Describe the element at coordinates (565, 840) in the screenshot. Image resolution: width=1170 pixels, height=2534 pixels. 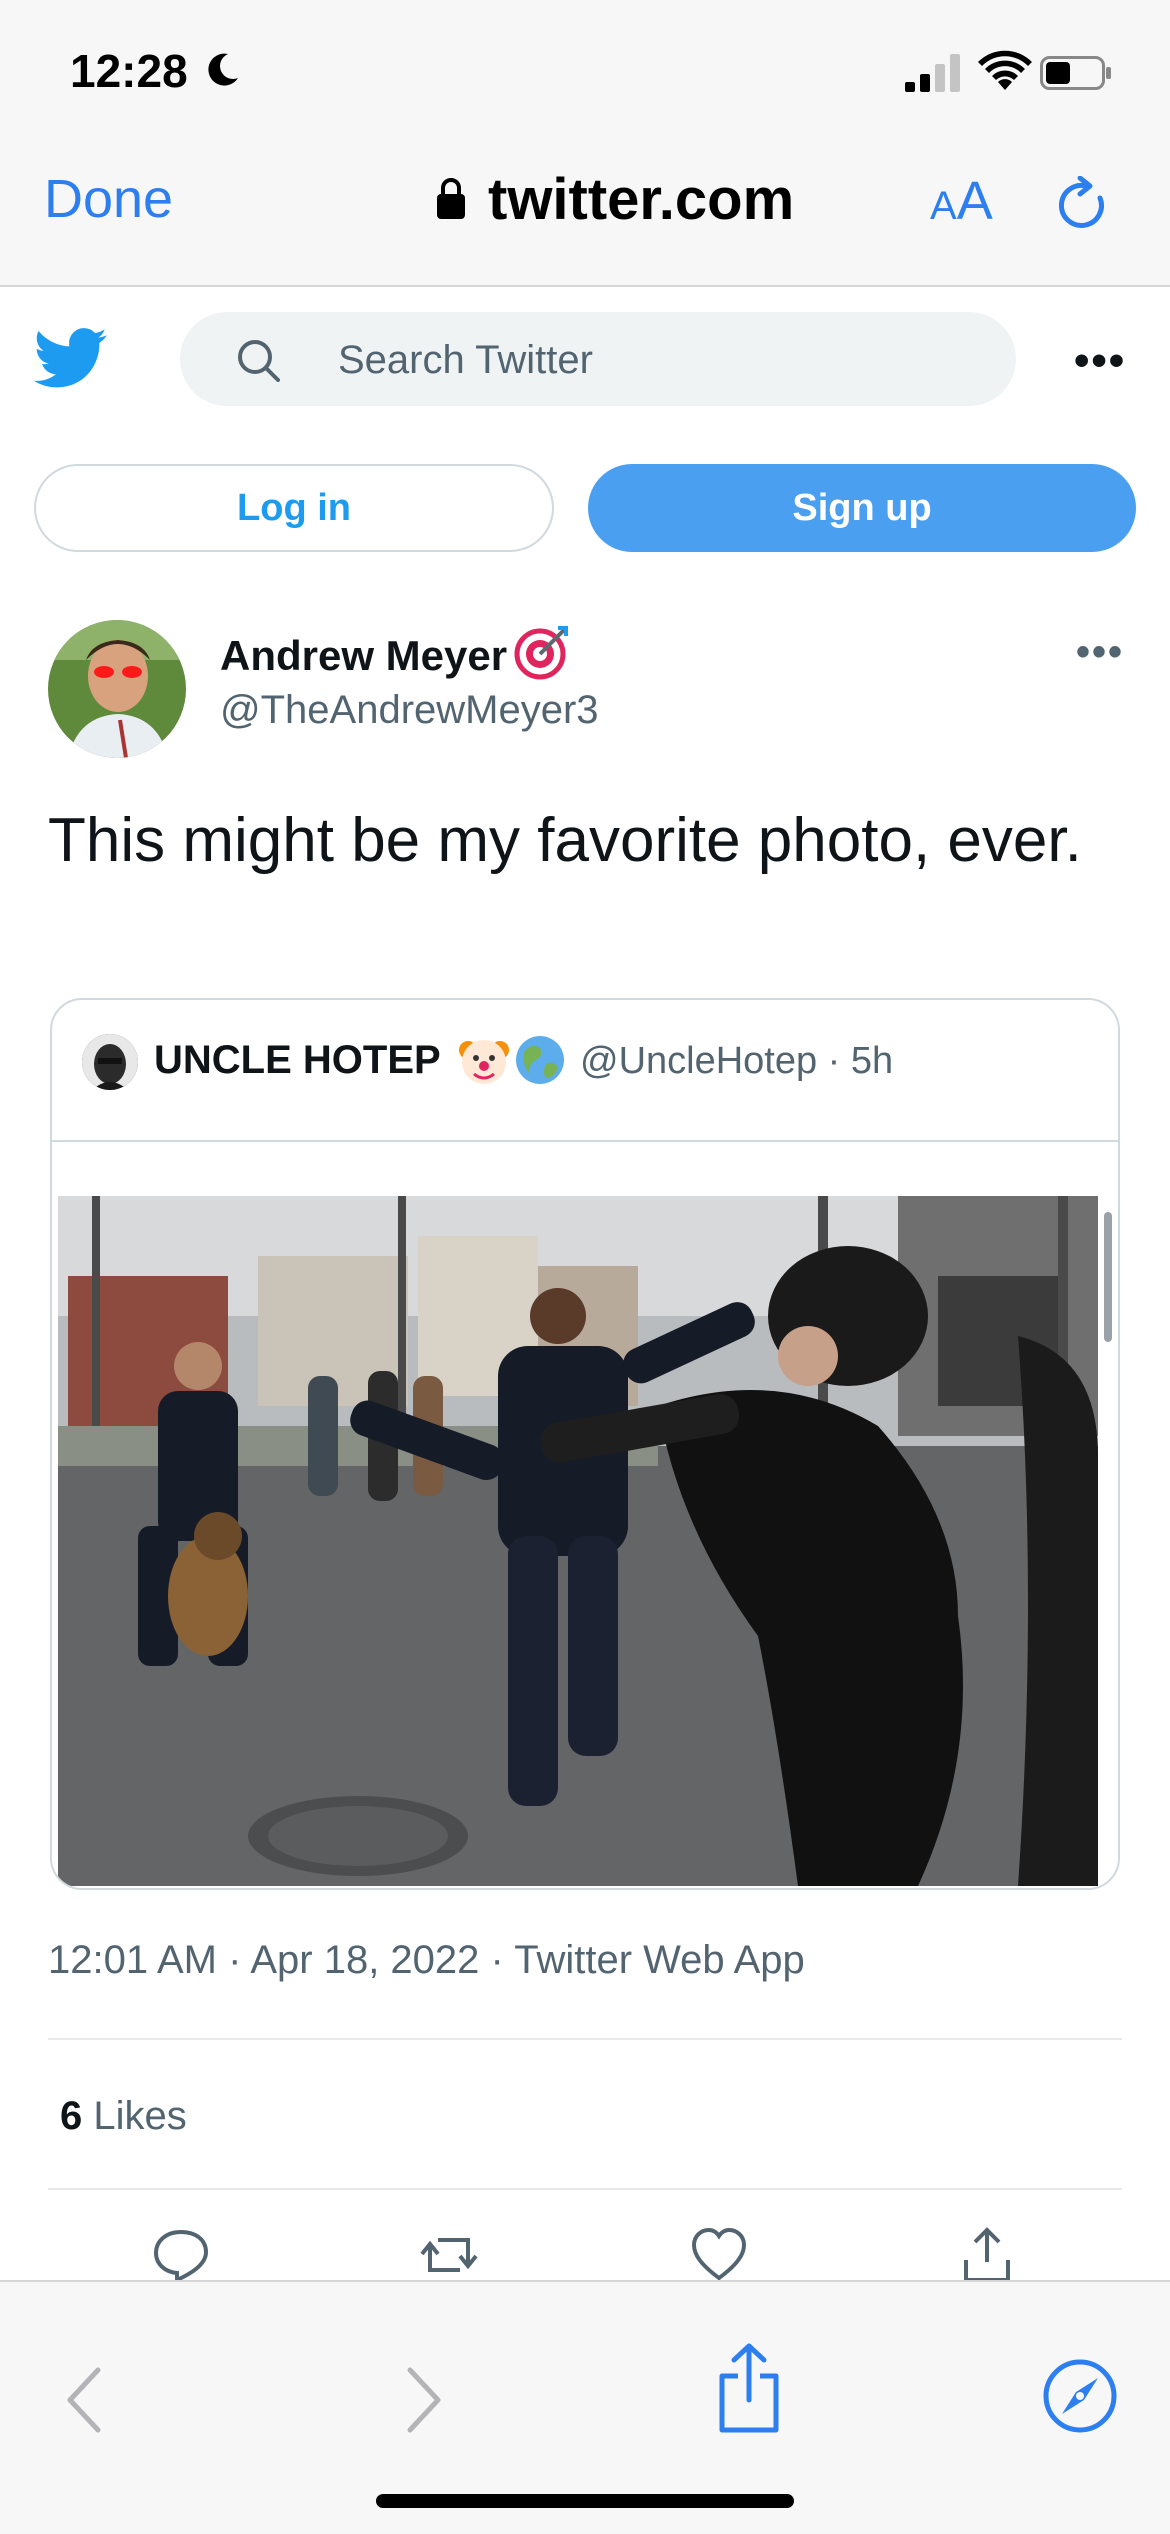
I see `tweet-text: This might be my favorite photo, ever.` at that location.